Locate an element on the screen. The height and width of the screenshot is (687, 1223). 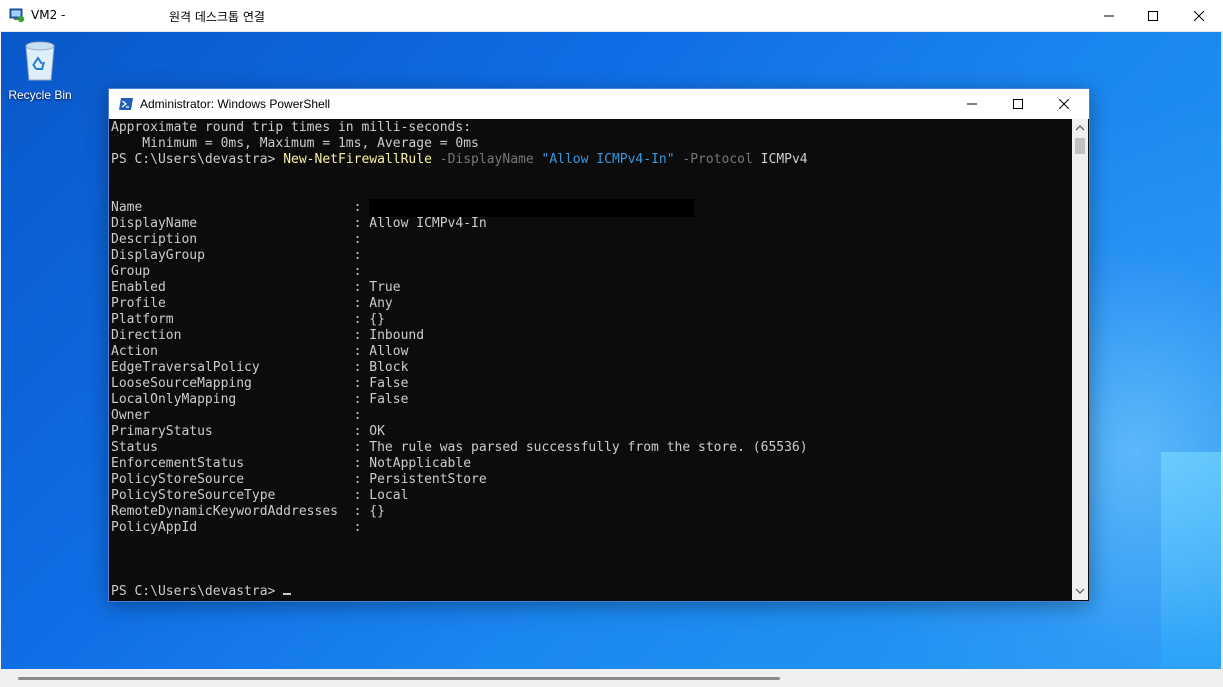
property-value: Block is located at coordinates (389, 367).